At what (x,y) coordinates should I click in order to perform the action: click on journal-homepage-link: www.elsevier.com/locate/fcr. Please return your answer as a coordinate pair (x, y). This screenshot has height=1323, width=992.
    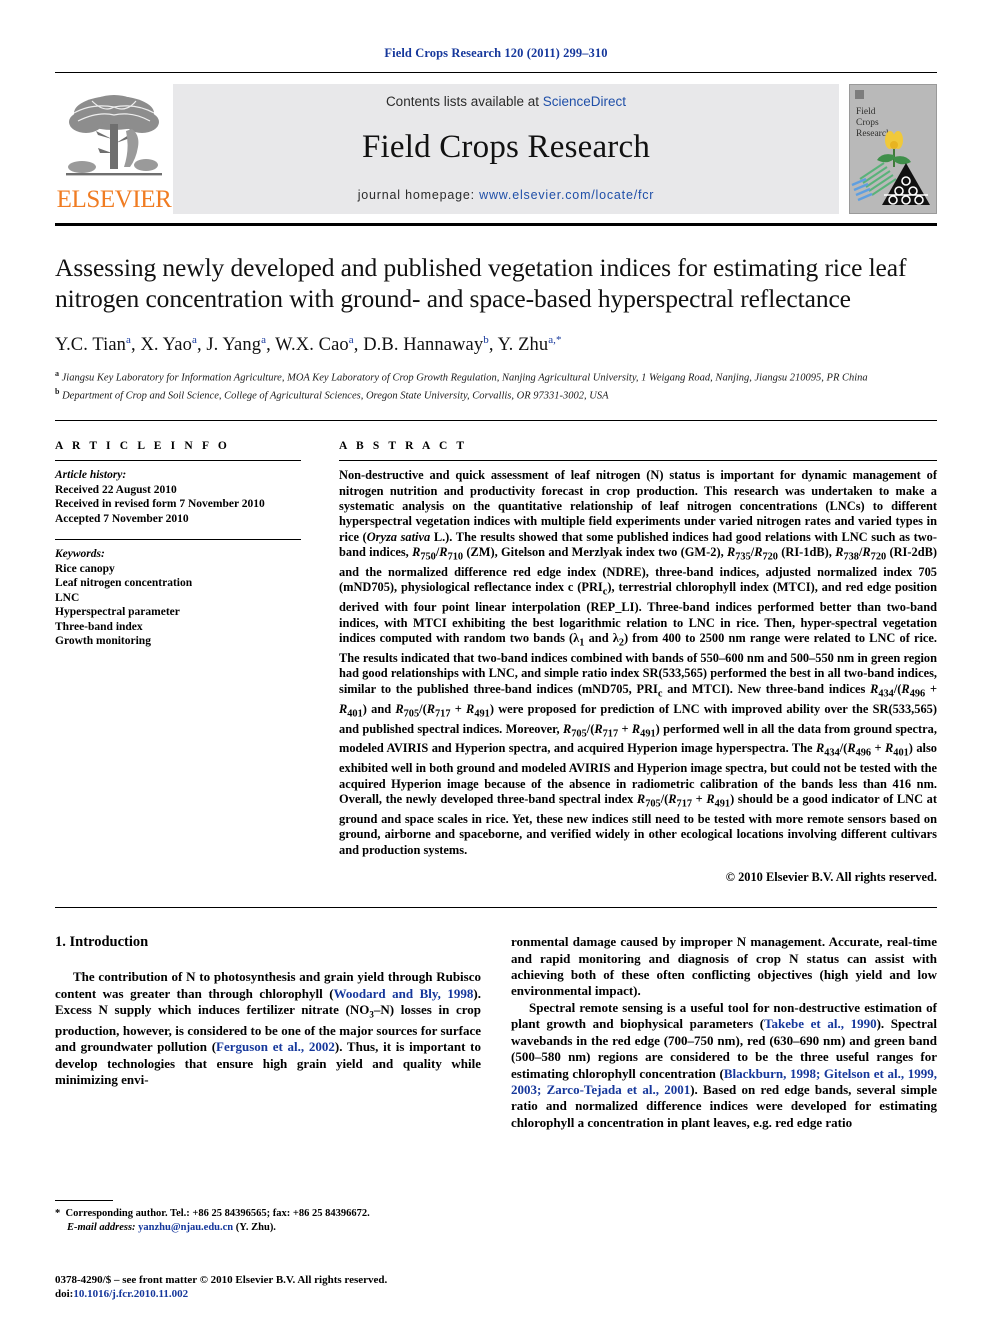
    Looking at the image, I should click on (566, 195).